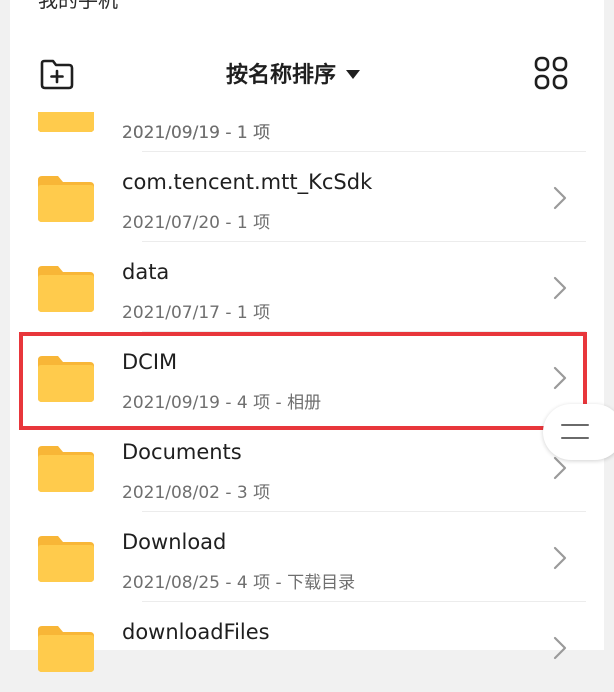 The width and height of the screenshot is (614, 692). I want to click on row-divider, so click(364, 151).